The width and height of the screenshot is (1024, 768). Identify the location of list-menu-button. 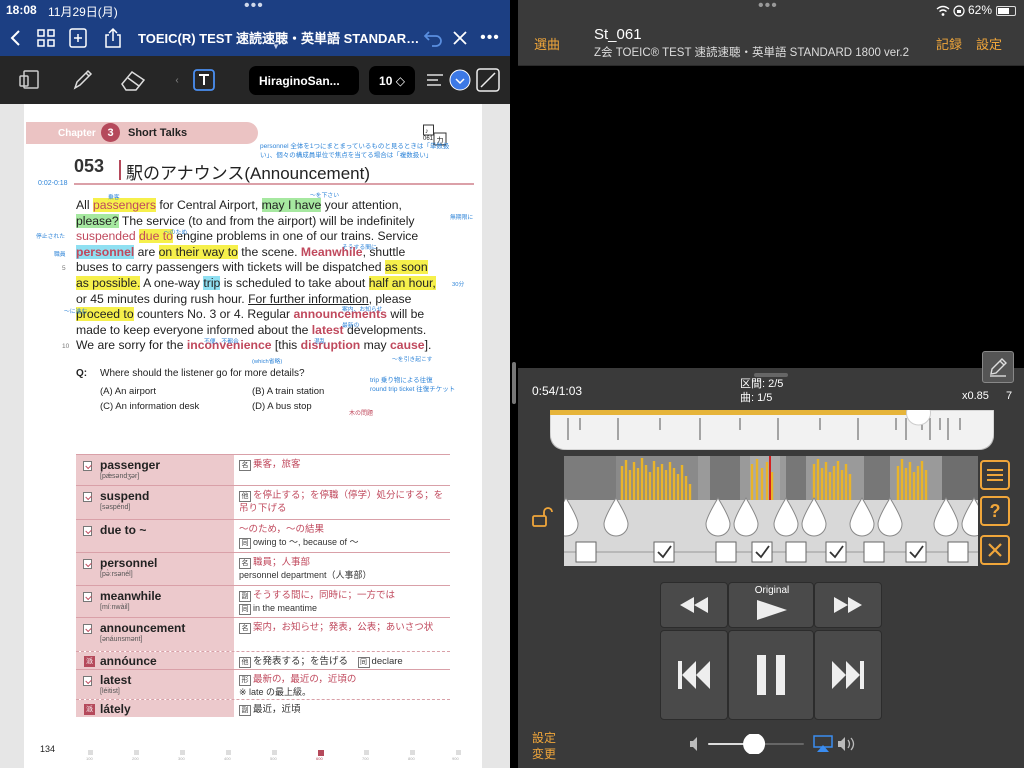
(995, 475).